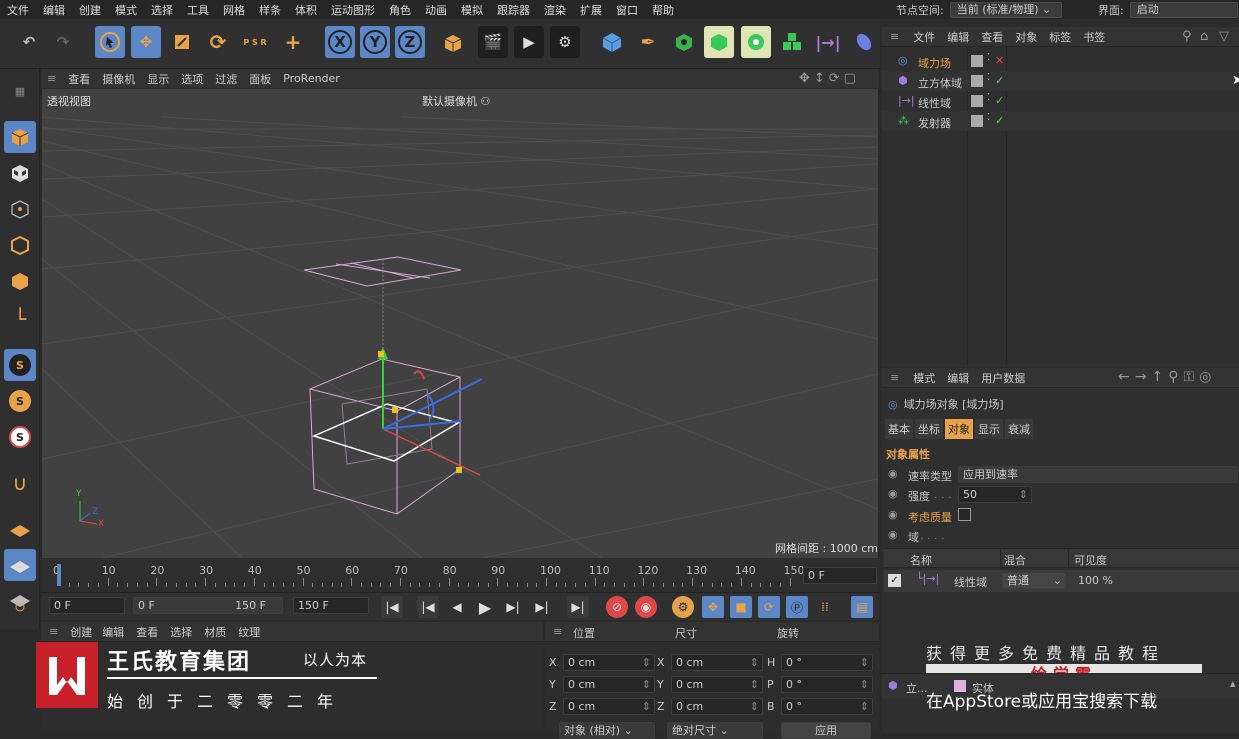  What do you see at coordinates (612, 42) in the screenshot?
I see `cube-icon` at bounding box center [612, 42].